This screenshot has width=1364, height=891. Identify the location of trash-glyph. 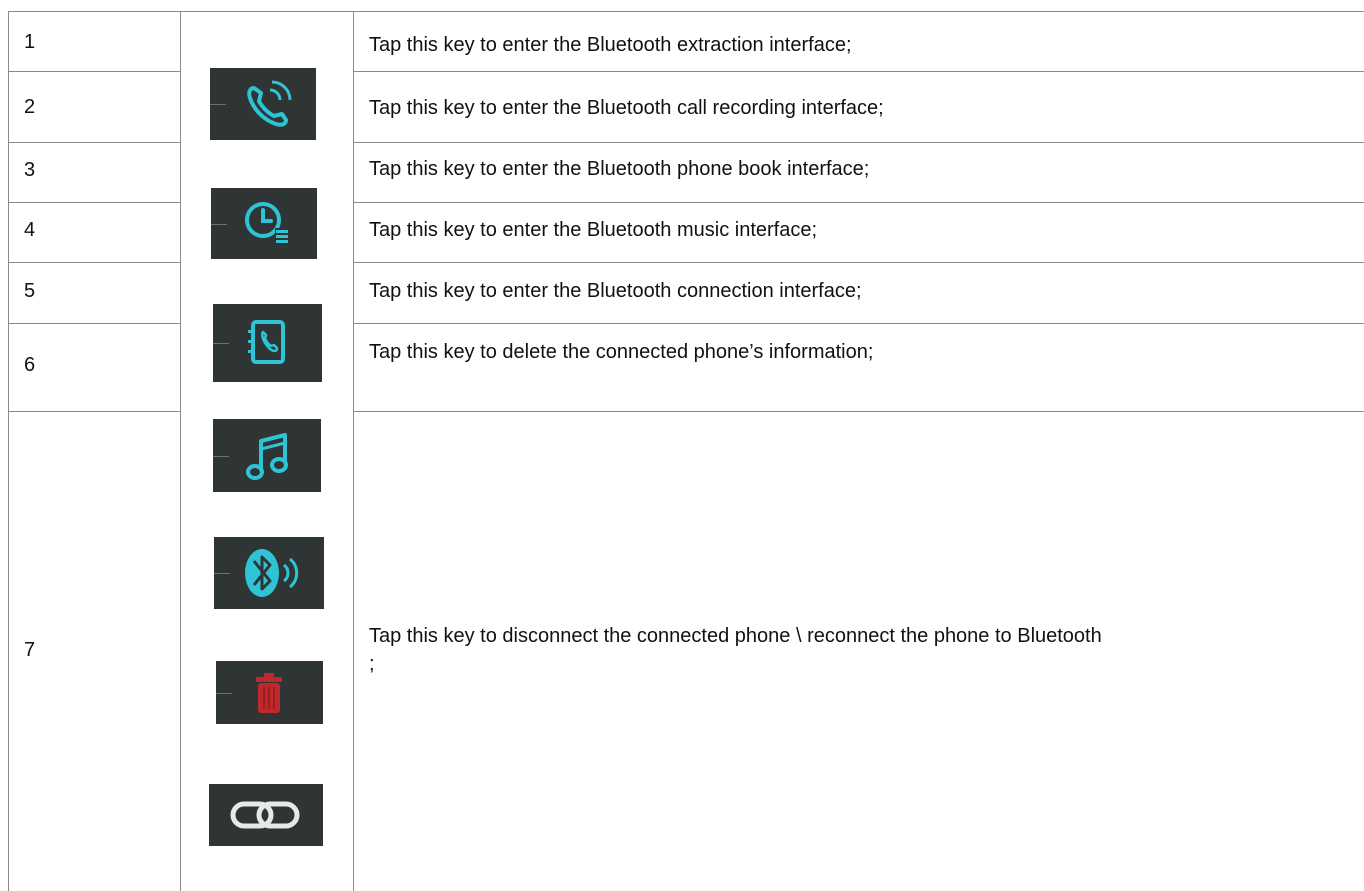
(269, 693).